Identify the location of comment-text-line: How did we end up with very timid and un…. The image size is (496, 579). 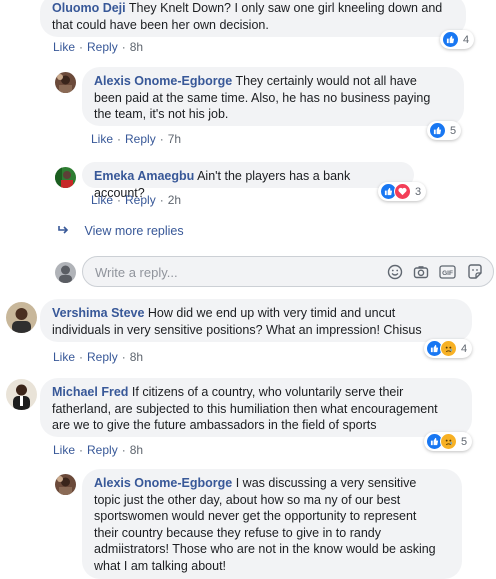
(271, 313).